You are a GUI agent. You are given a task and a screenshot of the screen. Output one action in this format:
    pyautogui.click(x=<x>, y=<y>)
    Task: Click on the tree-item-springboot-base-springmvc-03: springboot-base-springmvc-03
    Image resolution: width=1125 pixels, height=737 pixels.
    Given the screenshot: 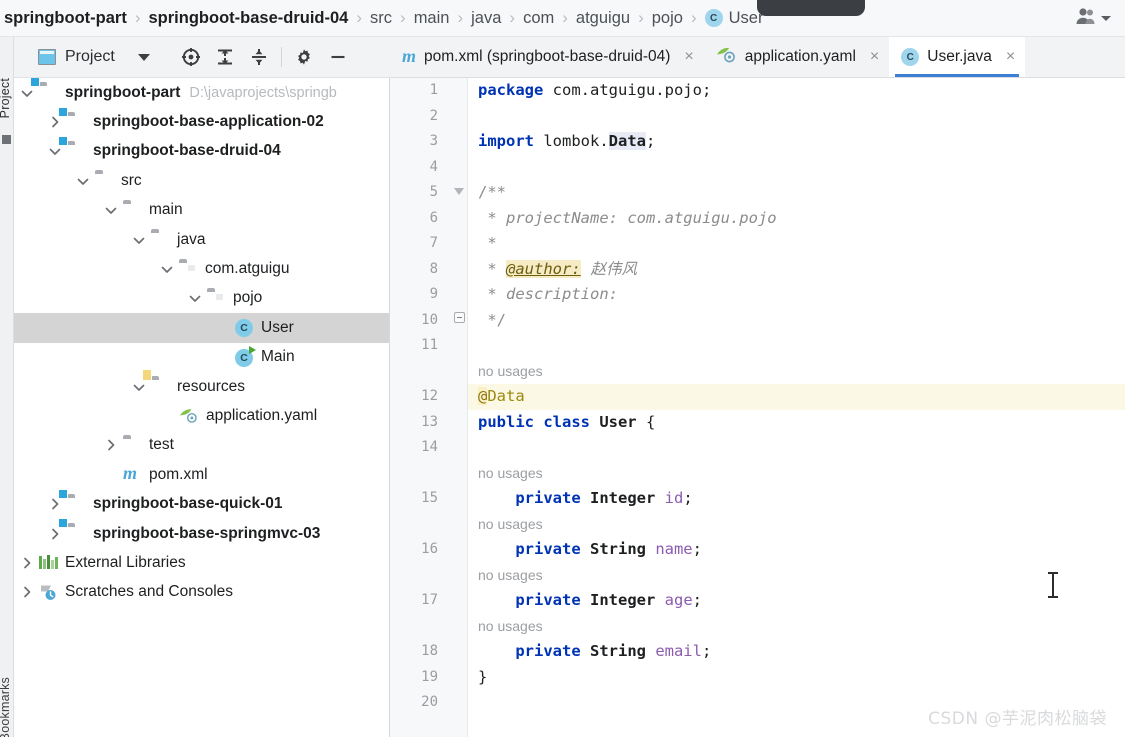 What is the action you would take?
    pyautogui.click(x=201, y=533)
    